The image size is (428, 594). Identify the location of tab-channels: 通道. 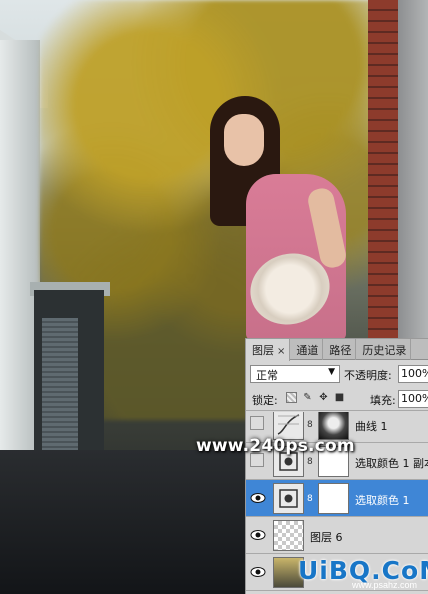
(307, 349).